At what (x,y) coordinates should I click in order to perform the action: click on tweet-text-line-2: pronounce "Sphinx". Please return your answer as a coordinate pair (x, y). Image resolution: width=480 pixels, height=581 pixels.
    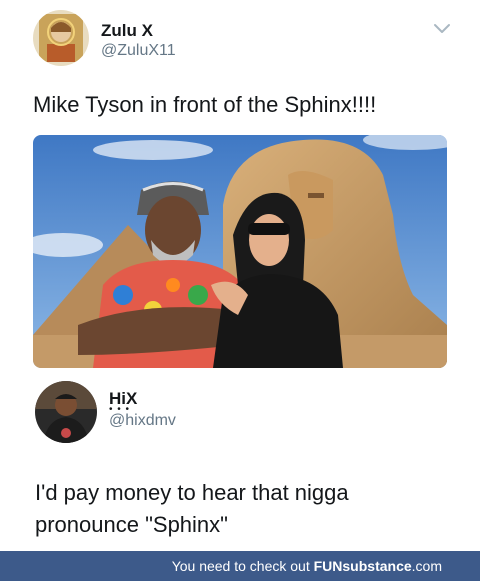
    Looking at the image, I should click on (131, 524).